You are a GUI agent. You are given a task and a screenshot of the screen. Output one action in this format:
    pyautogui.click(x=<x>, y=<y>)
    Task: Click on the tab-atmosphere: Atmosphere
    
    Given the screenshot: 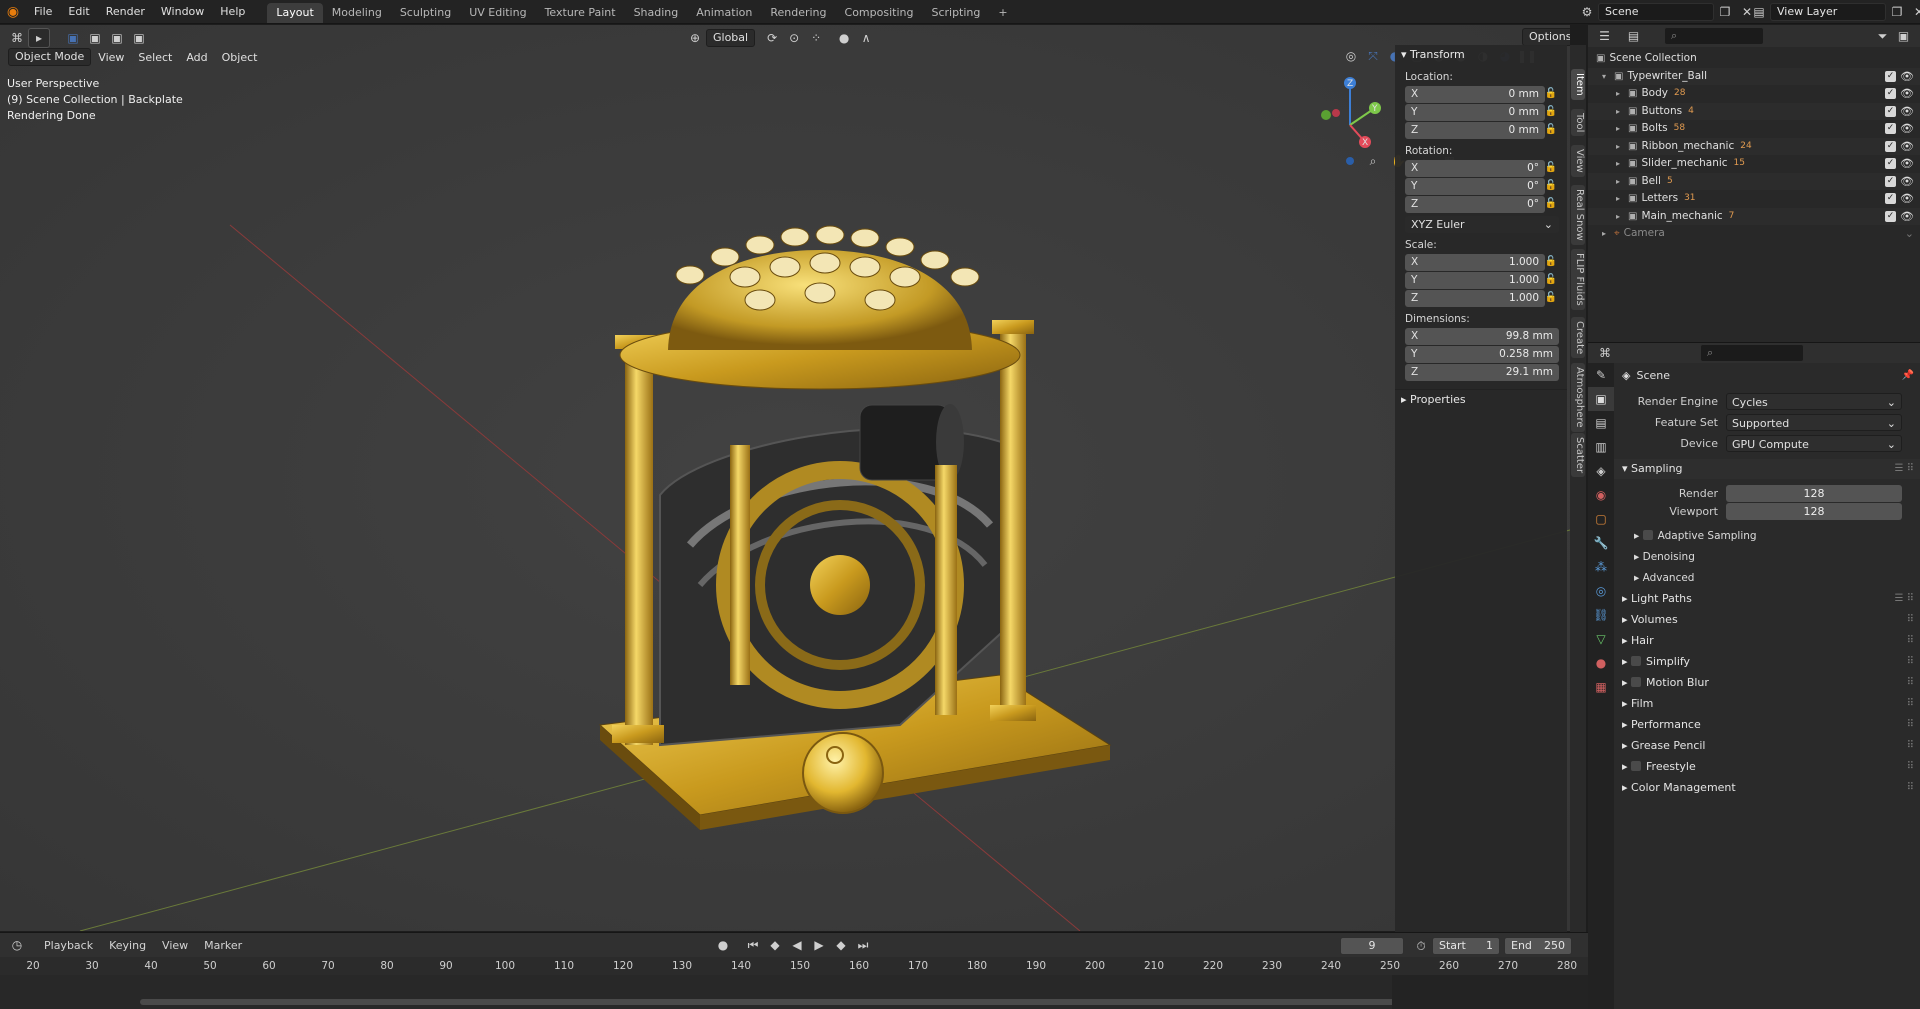 What is the action you would take?
    pyautogui.click(x=1578, y=397)
    